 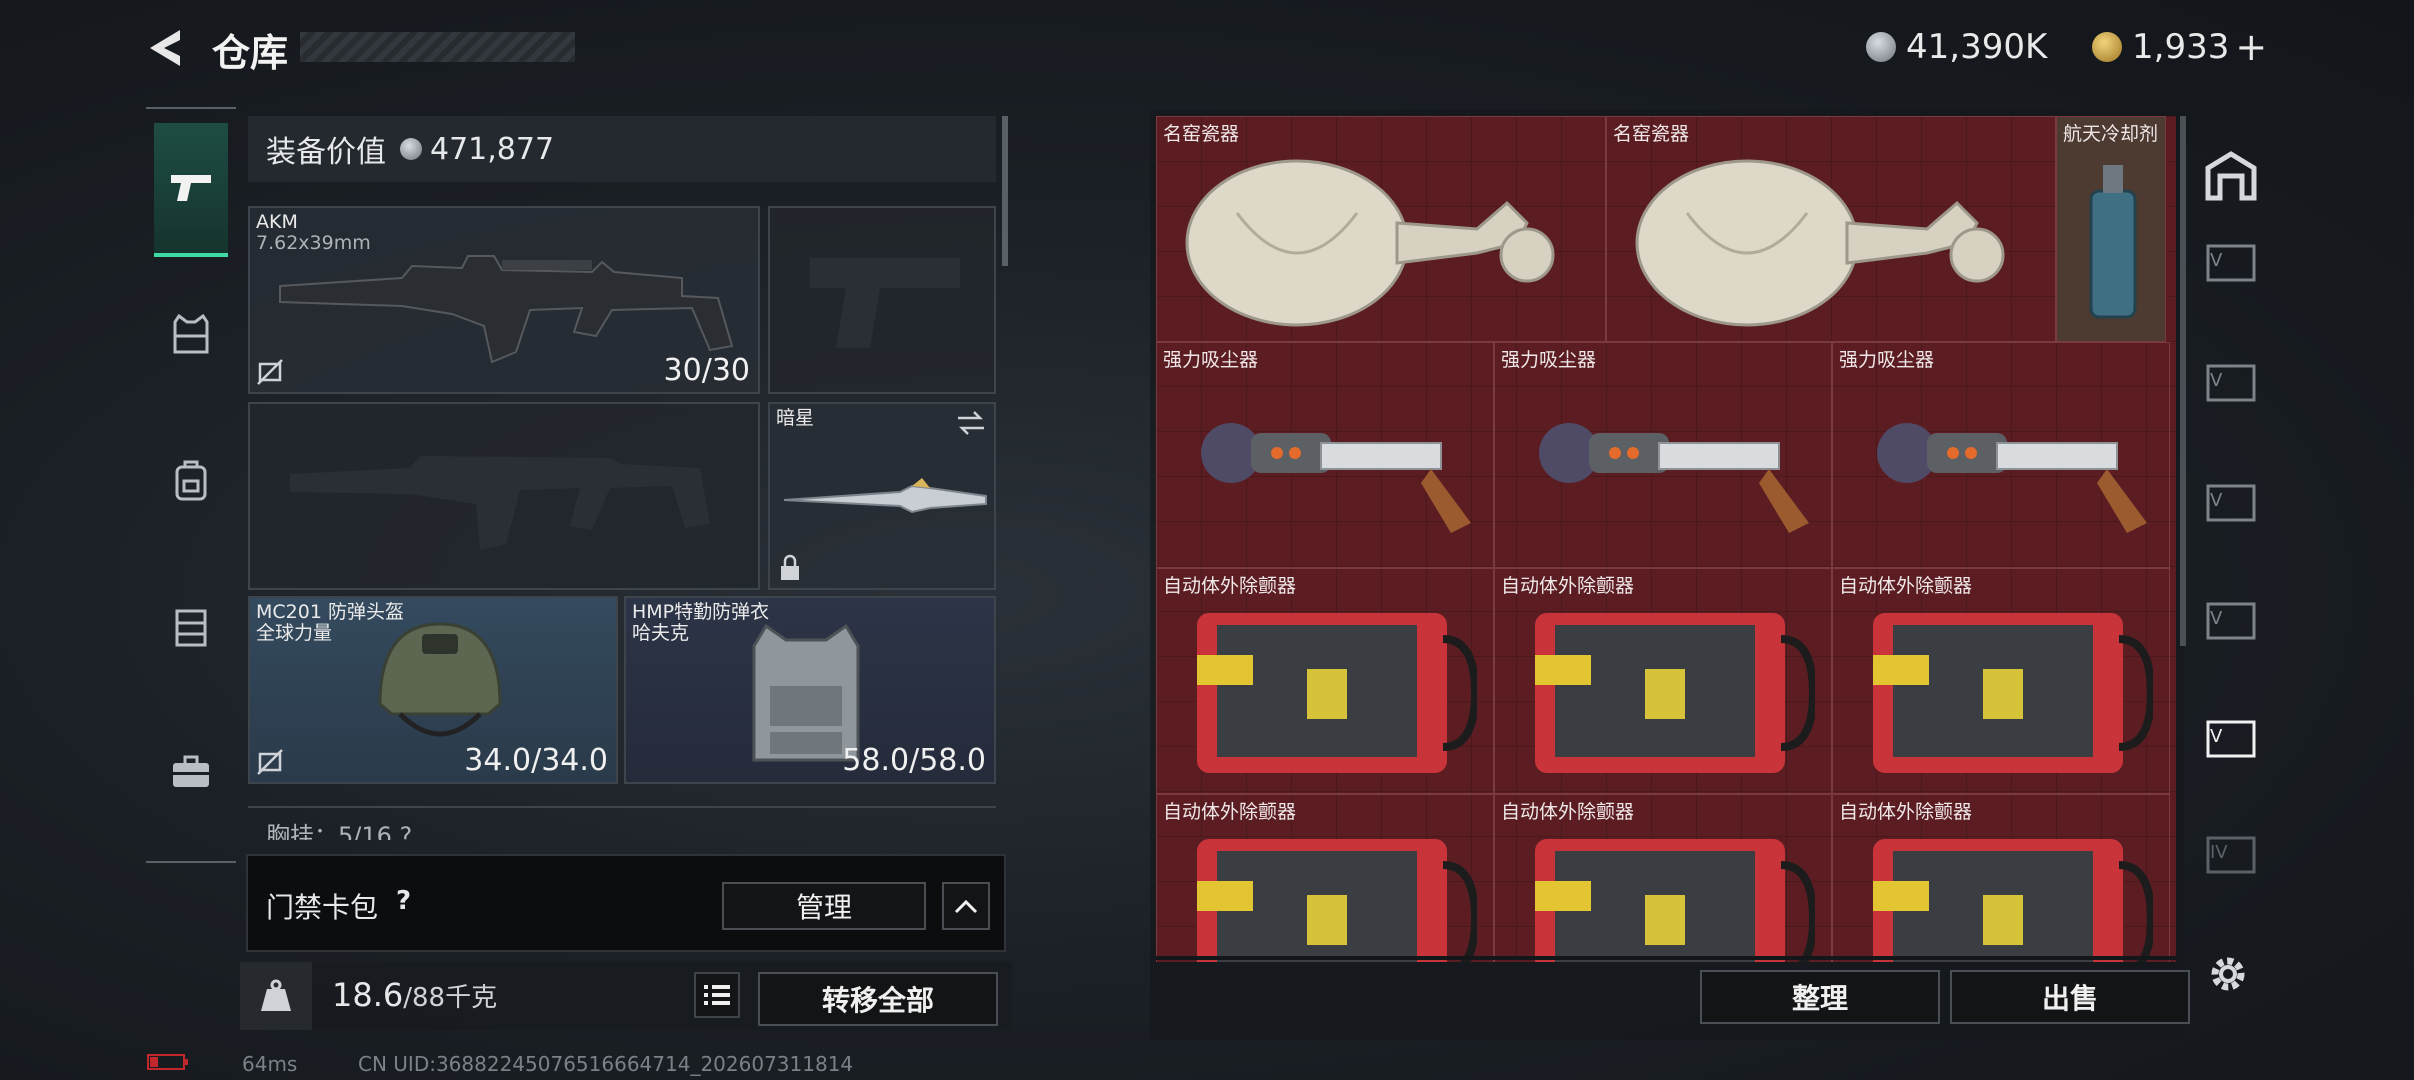 I want to click on sell-button: 出售, so click(x=2070, y=997).